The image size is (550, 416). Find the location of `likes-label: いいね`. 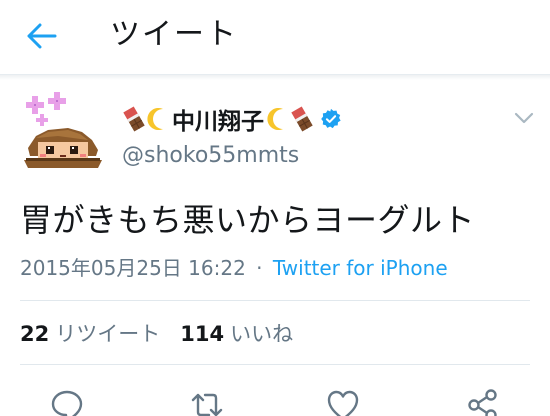

likes-label: いいね is located at coordinates (262, 334).